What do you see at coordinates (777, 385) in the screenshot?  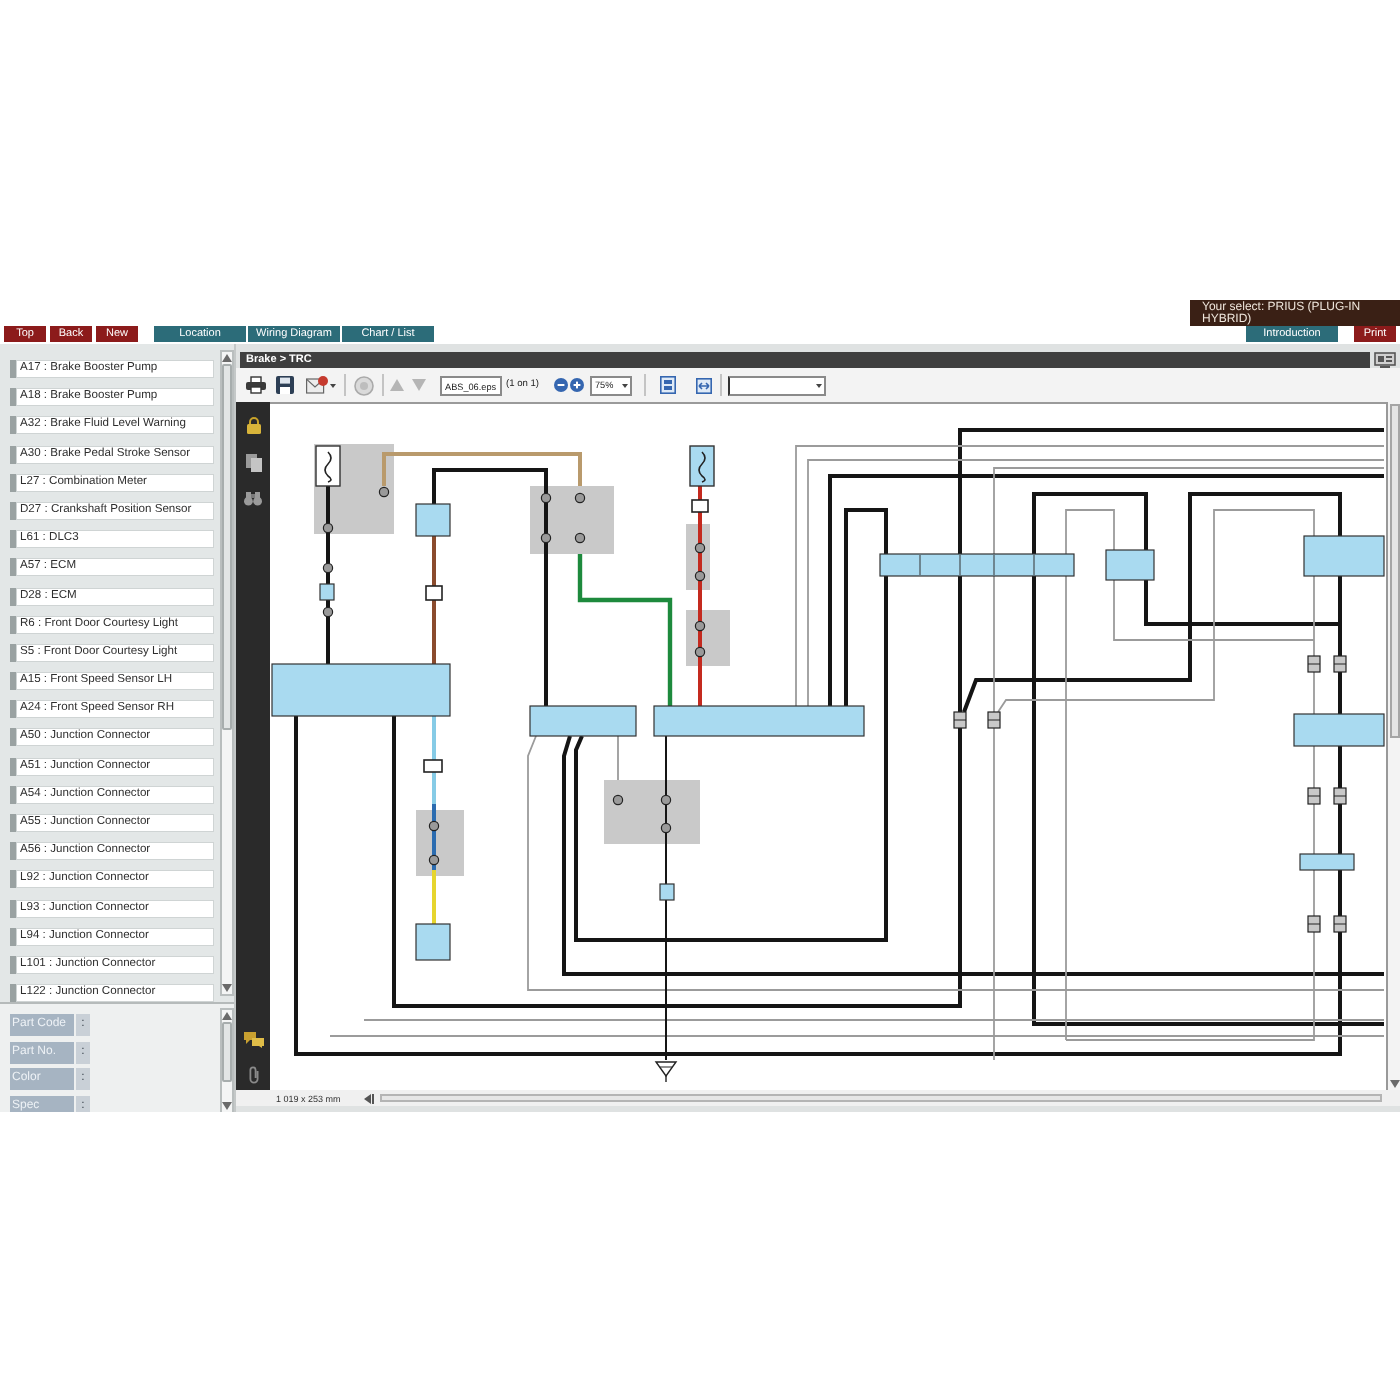 I see `page-select` at bounding box center [777, 385].